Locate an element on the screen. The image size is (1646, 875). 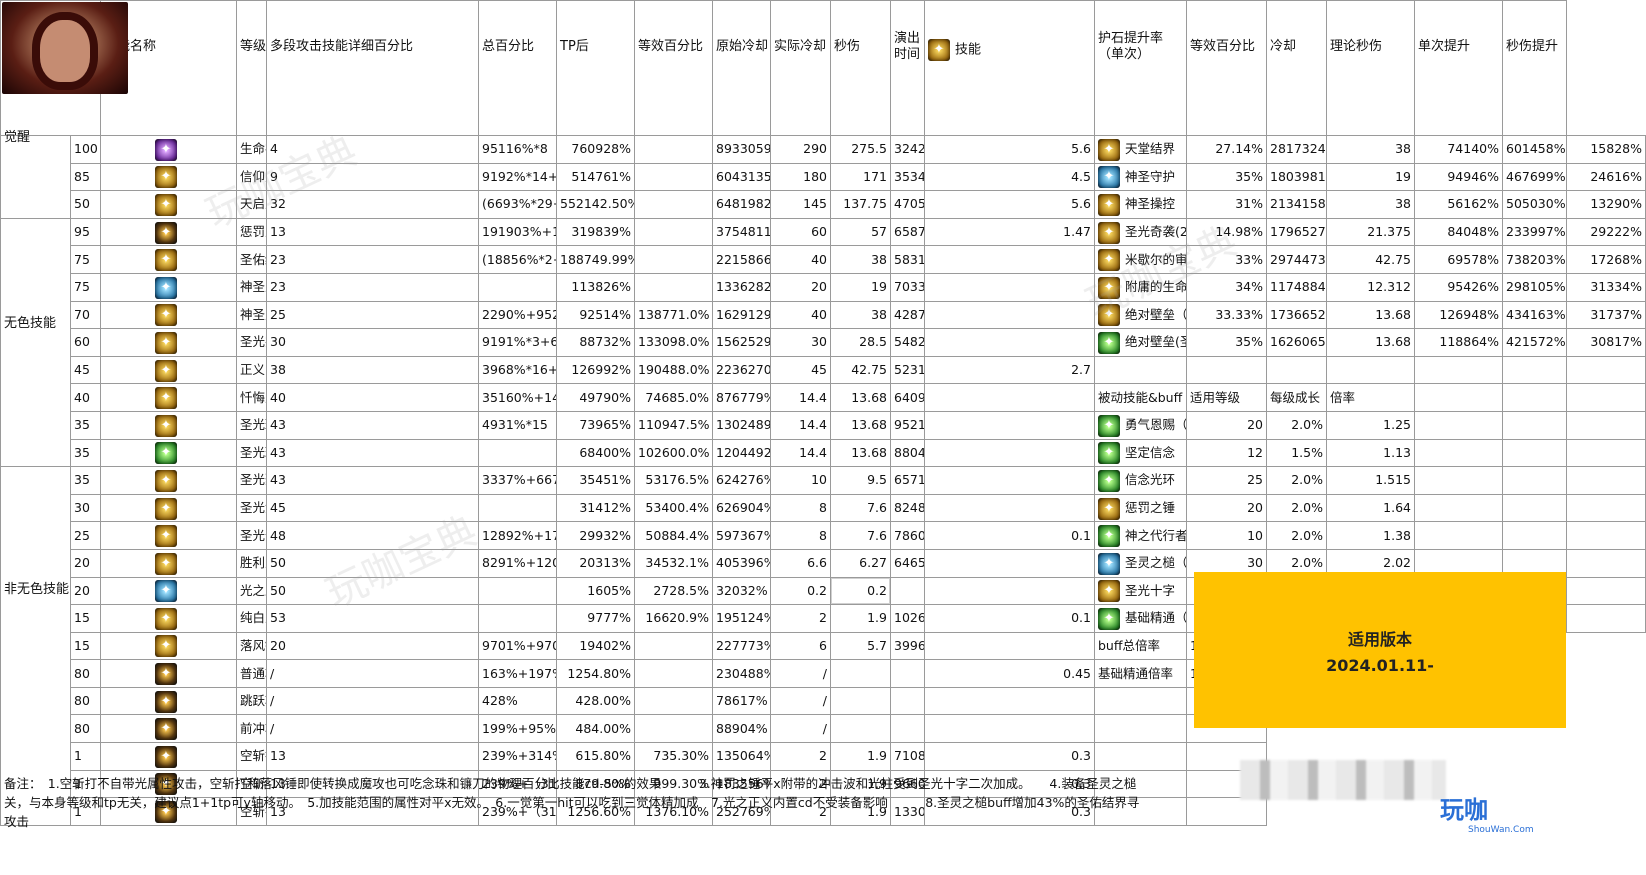
passive-name-cell: ✦ 勇气恩赐（2白金+时装） is located at coordinates (1140, 425).